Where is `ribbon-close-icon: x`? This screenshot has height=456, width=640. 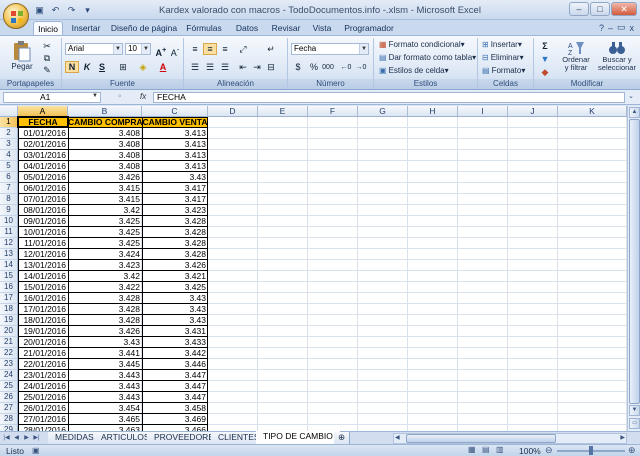
ribbon-close-icon: x is located at coordinates (632, 28).